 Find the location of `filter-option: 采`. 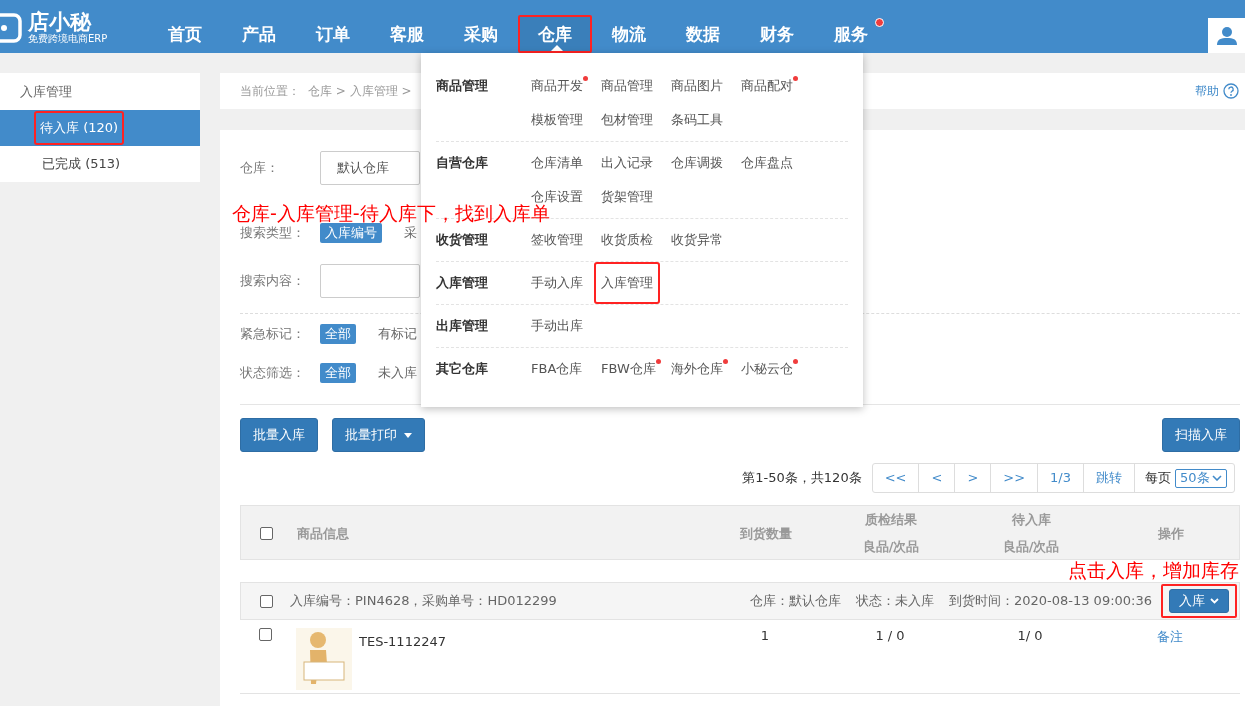

filter-option: 采 is located at coordinates (410, 233).